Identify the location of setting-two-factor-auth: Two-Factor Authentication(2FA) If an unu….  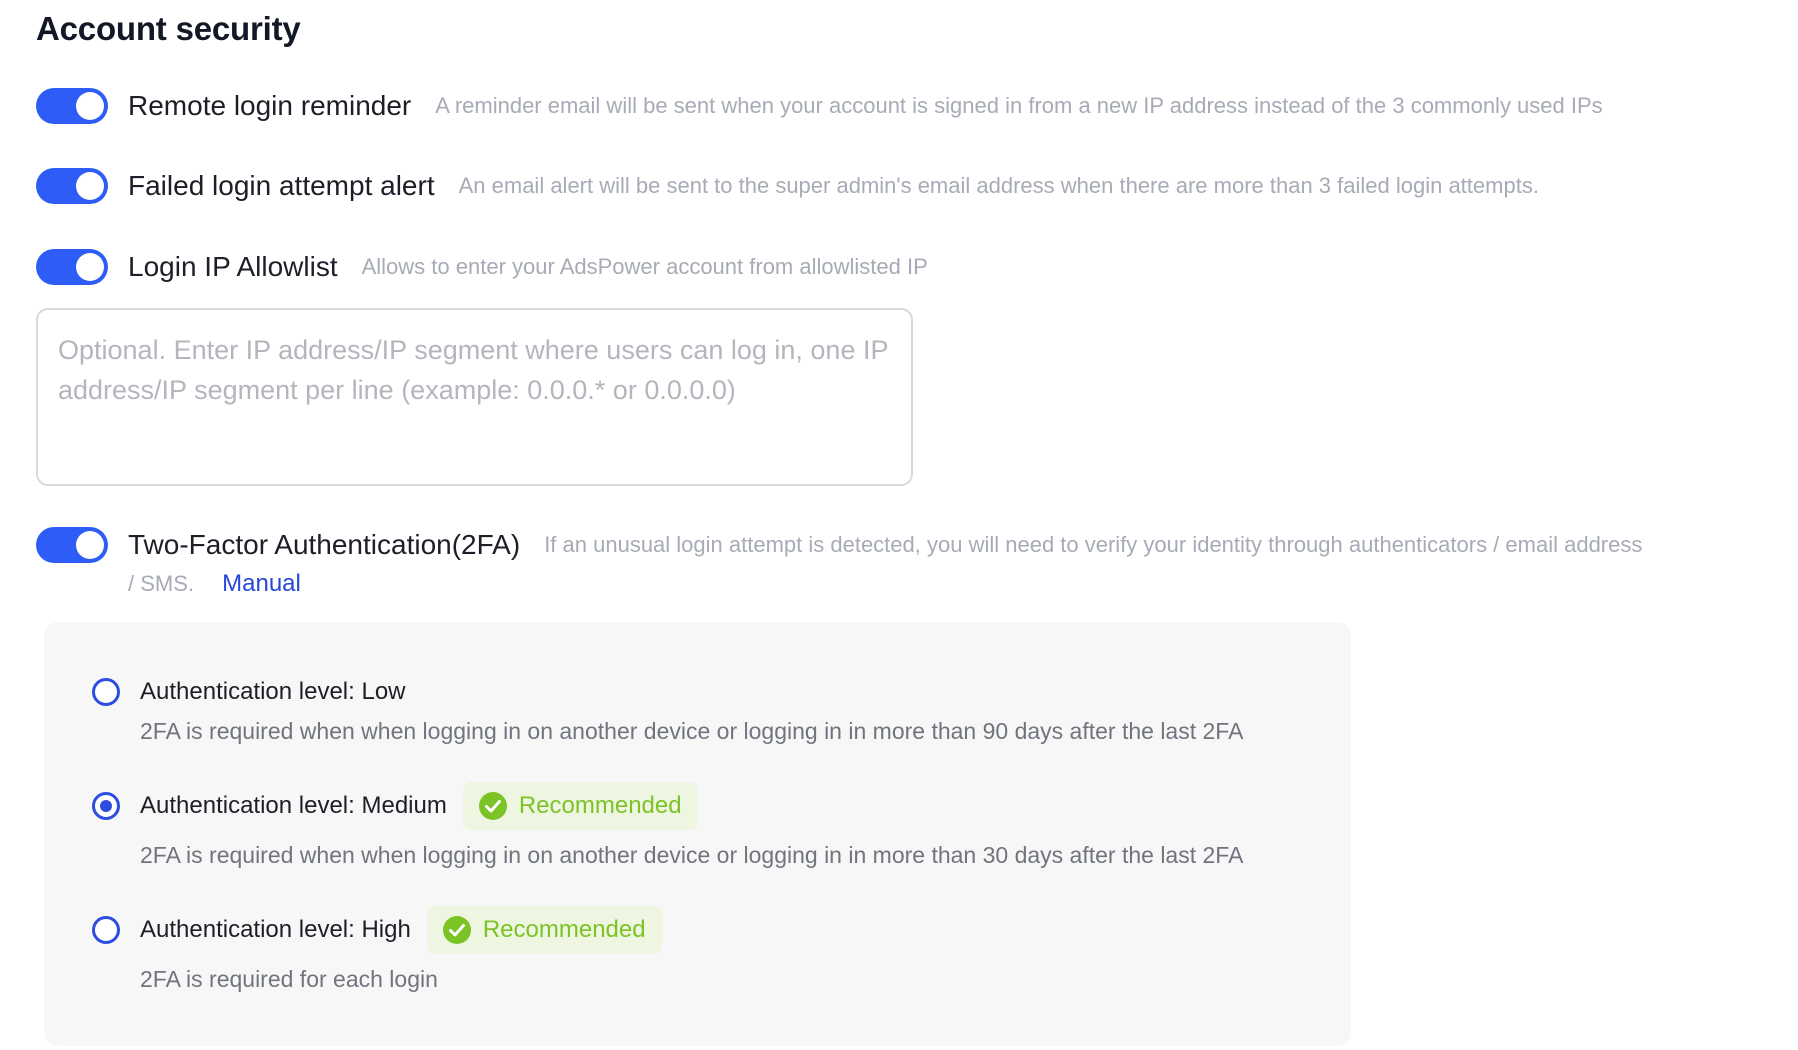
(839, 545).